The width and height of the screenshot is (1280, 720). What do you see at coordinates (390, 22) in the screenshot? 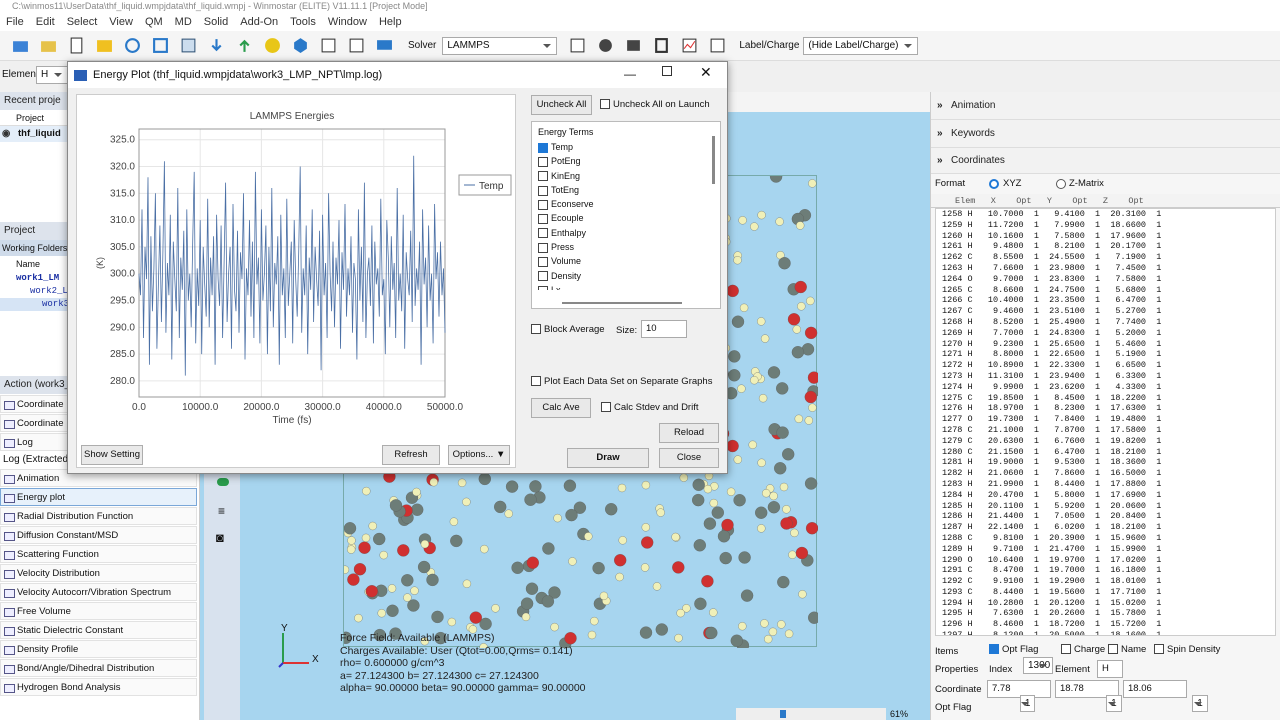
I see `menu-help: Help` at bounding box center [390, 22].